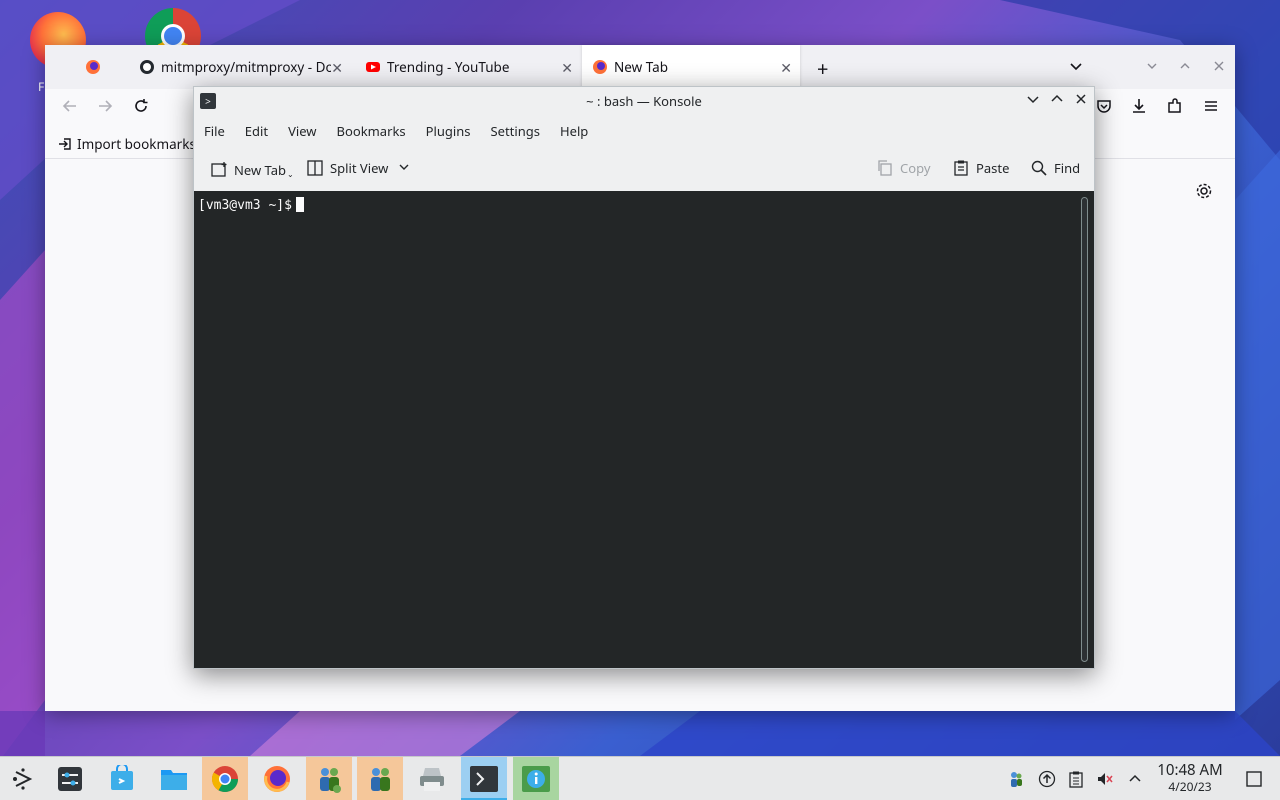 This screenshot has width=1280, height=800. I want to click on clock-time: 10:48 AM, so click(1190, 770).